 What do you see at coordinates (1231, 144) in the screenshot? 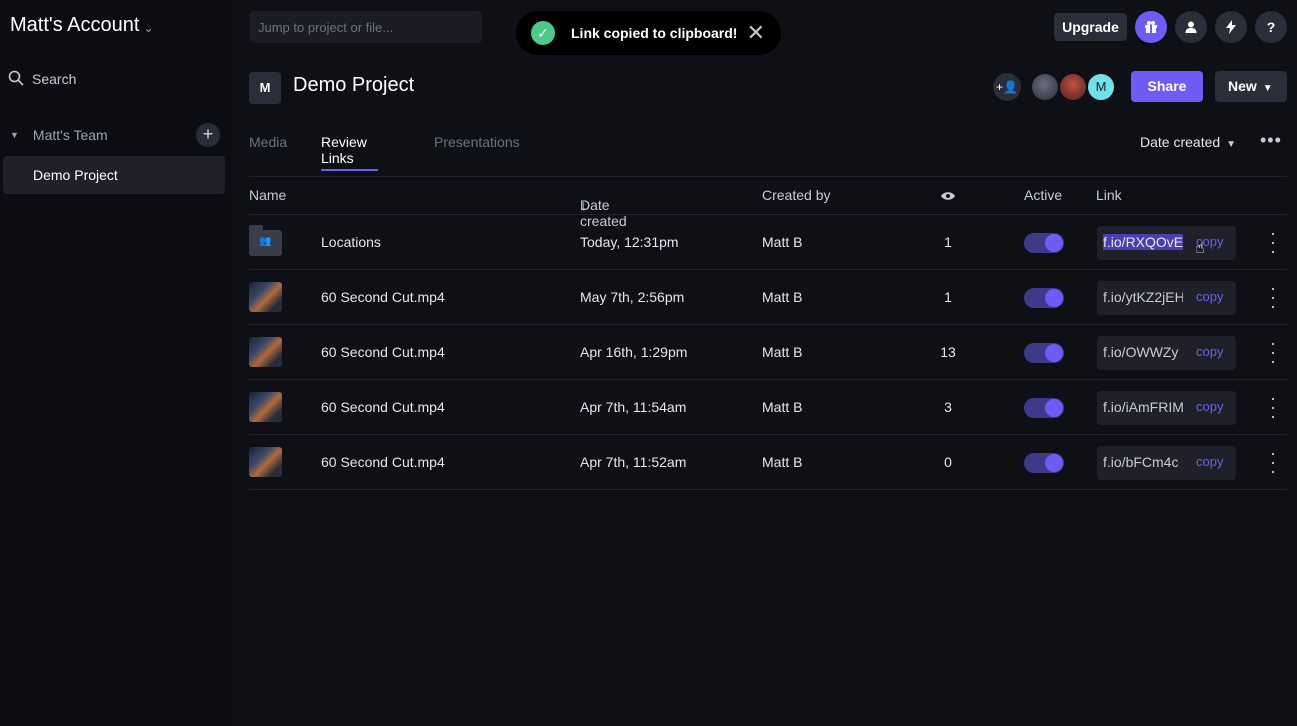
I see `chevron-down-icon: ▼` at bounding box center [1231, 144].